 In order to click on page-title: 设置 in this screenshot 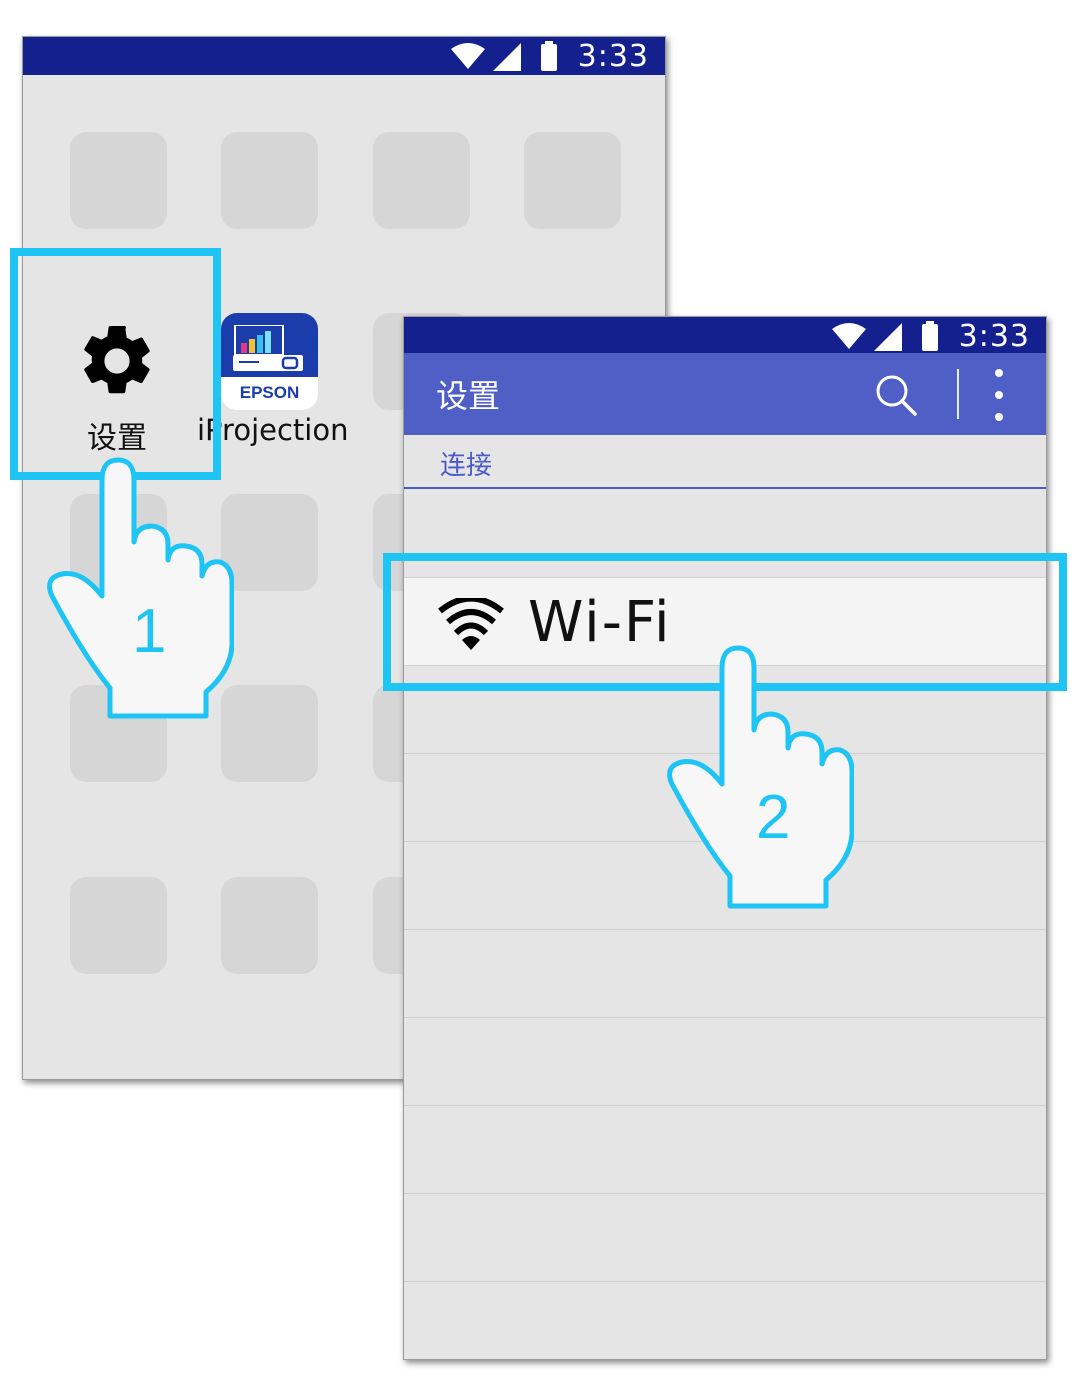, I will do `click(468, 396)`.